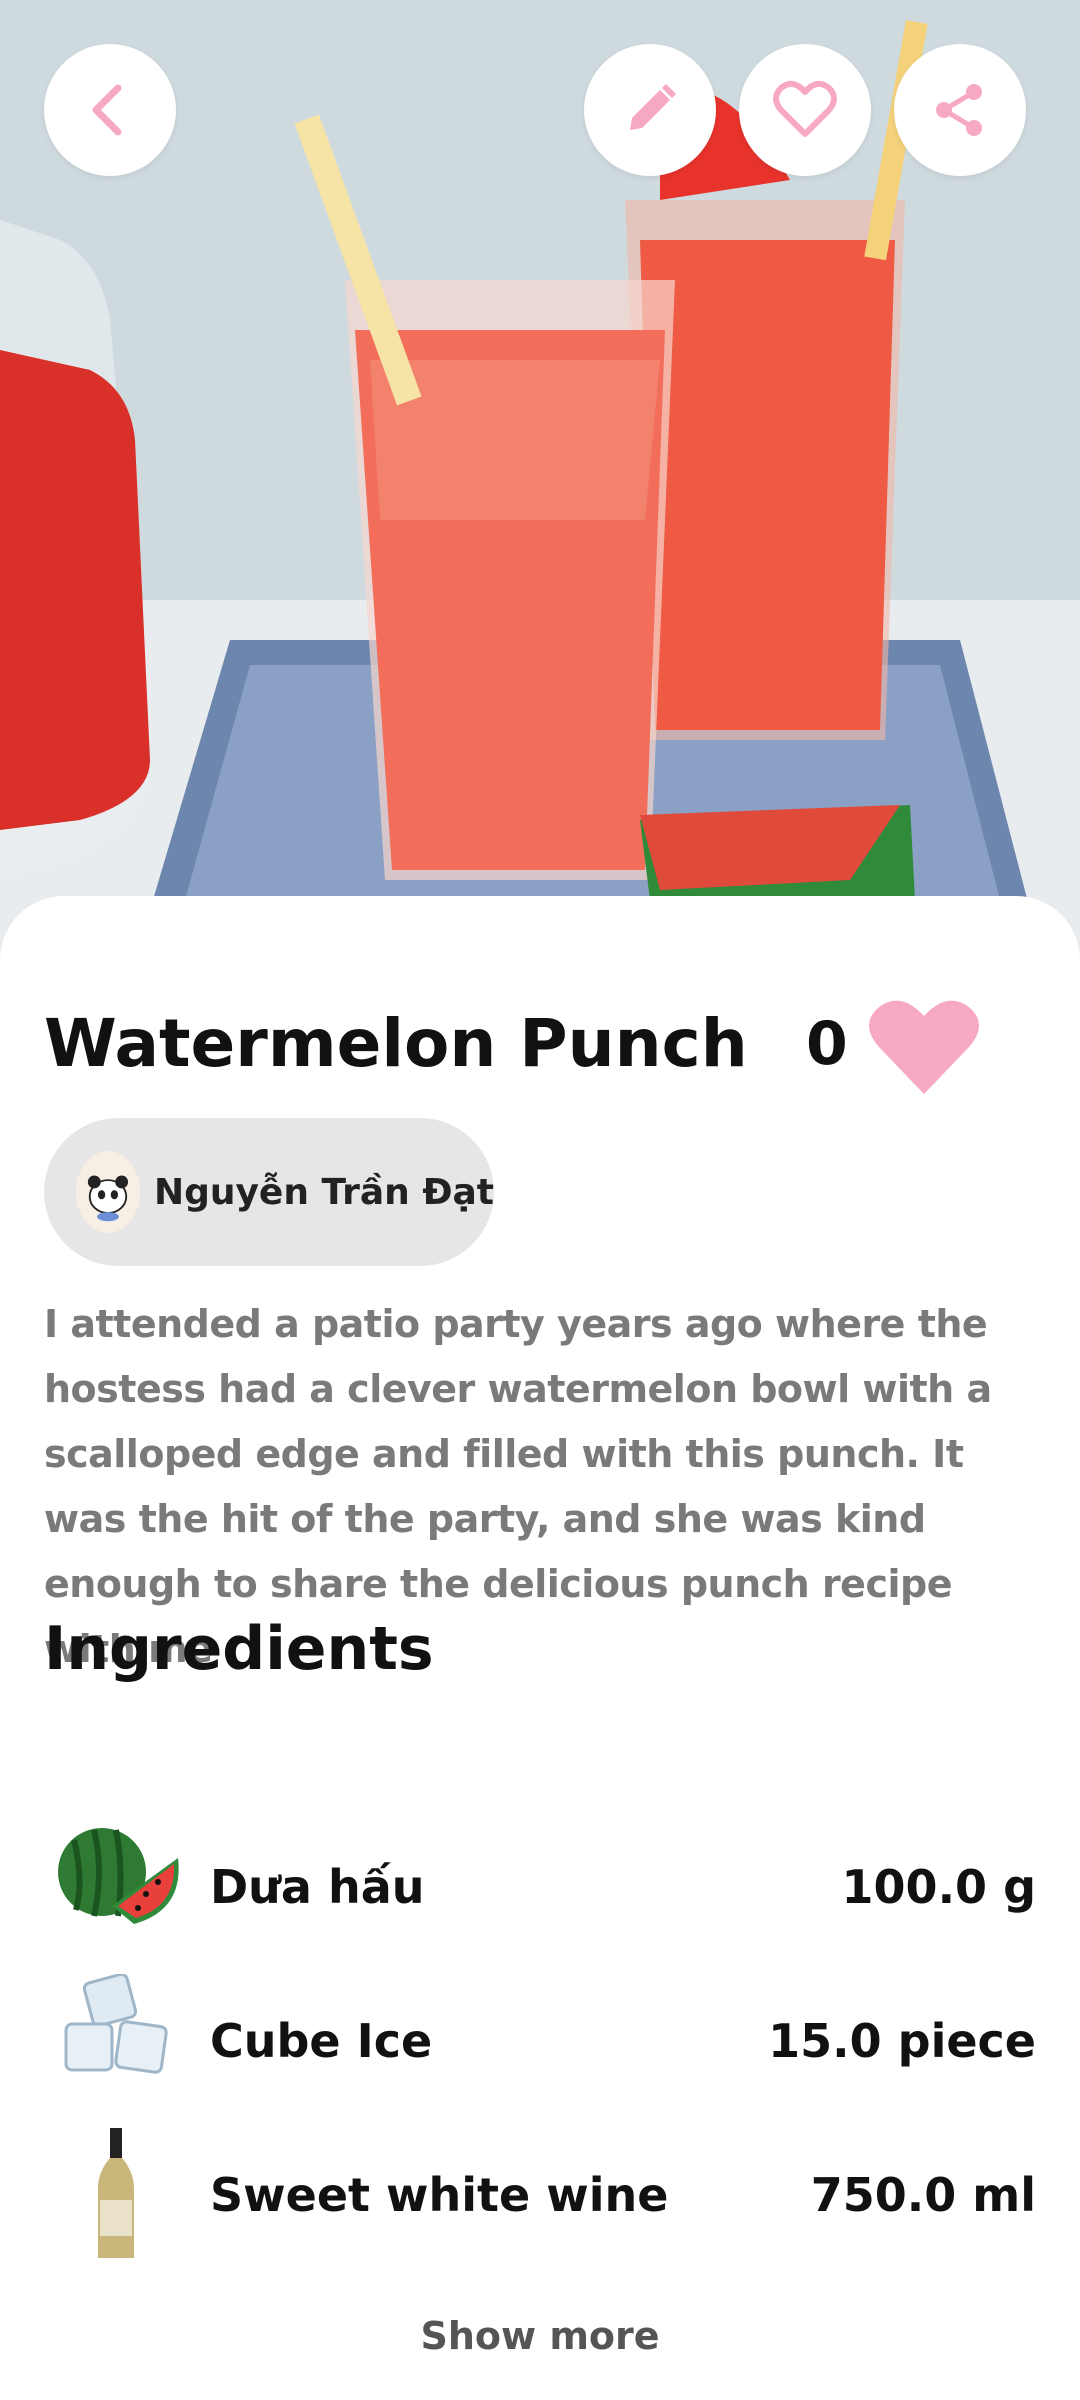 The image size is (1080, 2400). Describe the element at coordinates (119, 1890) in the screenshot. I see `watermelon-image` at that location.